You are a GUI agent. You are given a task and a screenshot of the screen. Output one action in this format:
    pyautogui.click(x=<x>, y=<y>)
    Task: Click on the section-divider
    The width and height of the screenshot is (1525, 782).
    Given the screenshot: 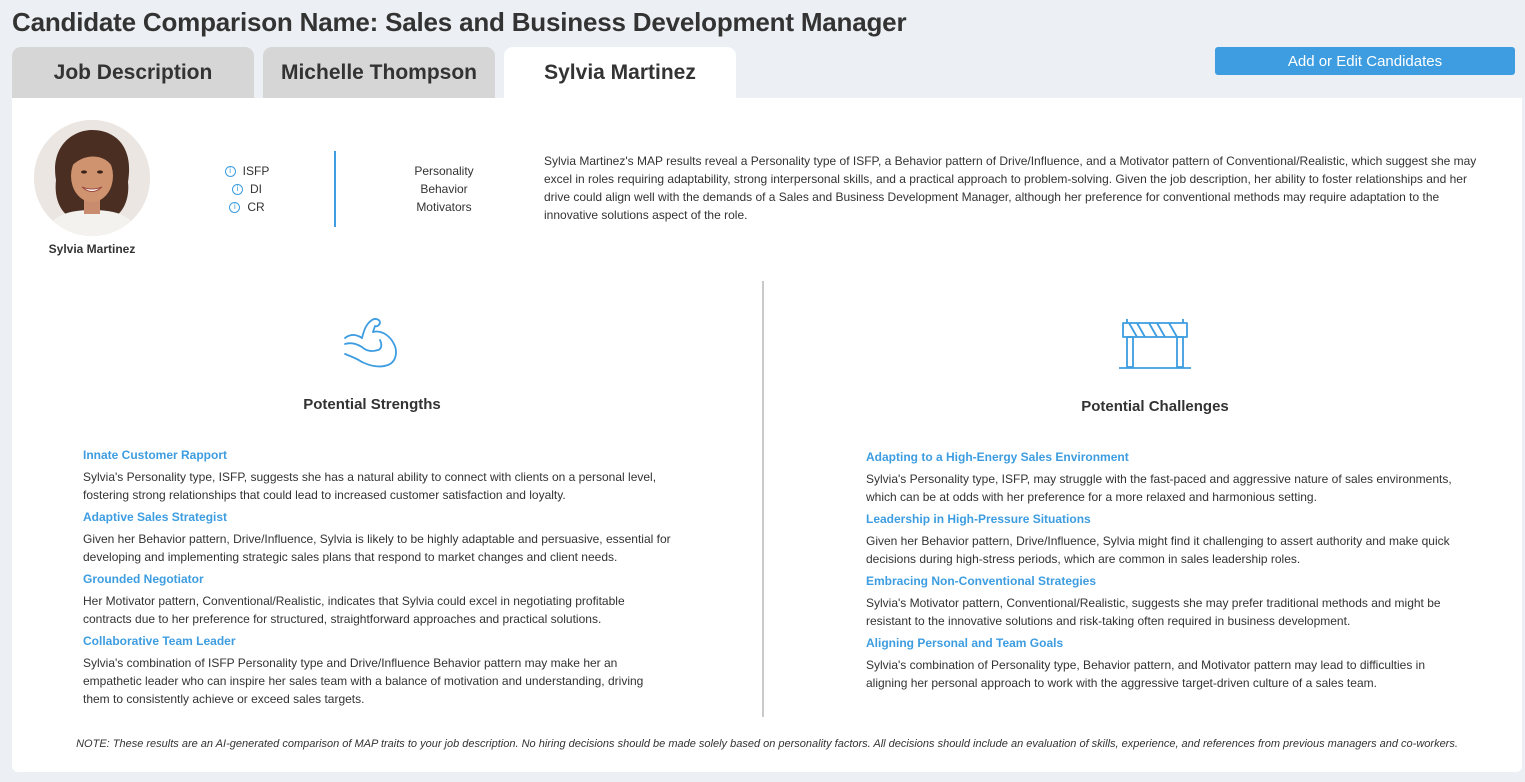 What is the action you would take?
    pyautogui.click(x=763, y=499)
    